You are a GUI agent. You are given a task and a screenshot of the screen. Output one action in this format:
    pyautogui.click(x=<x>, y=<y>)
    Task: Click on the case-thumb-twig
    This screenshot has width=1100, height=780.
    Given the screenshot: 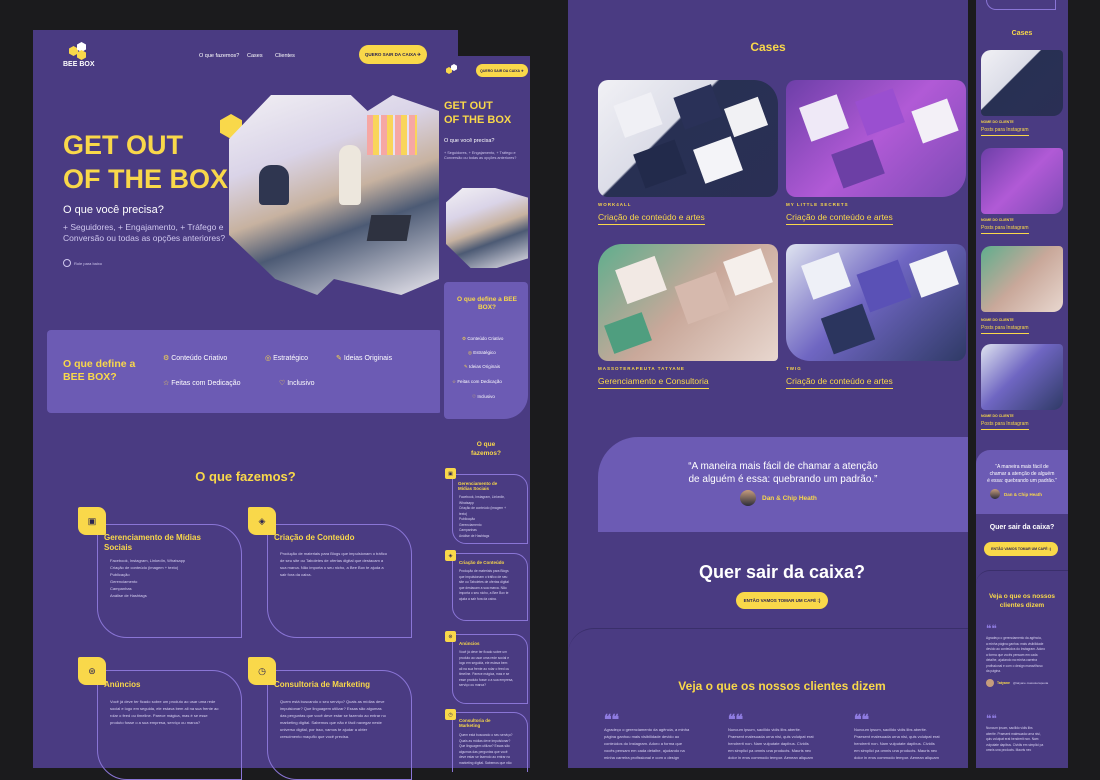 What is the action you would take?
    pyautogui.click(x=876, y=302)
    